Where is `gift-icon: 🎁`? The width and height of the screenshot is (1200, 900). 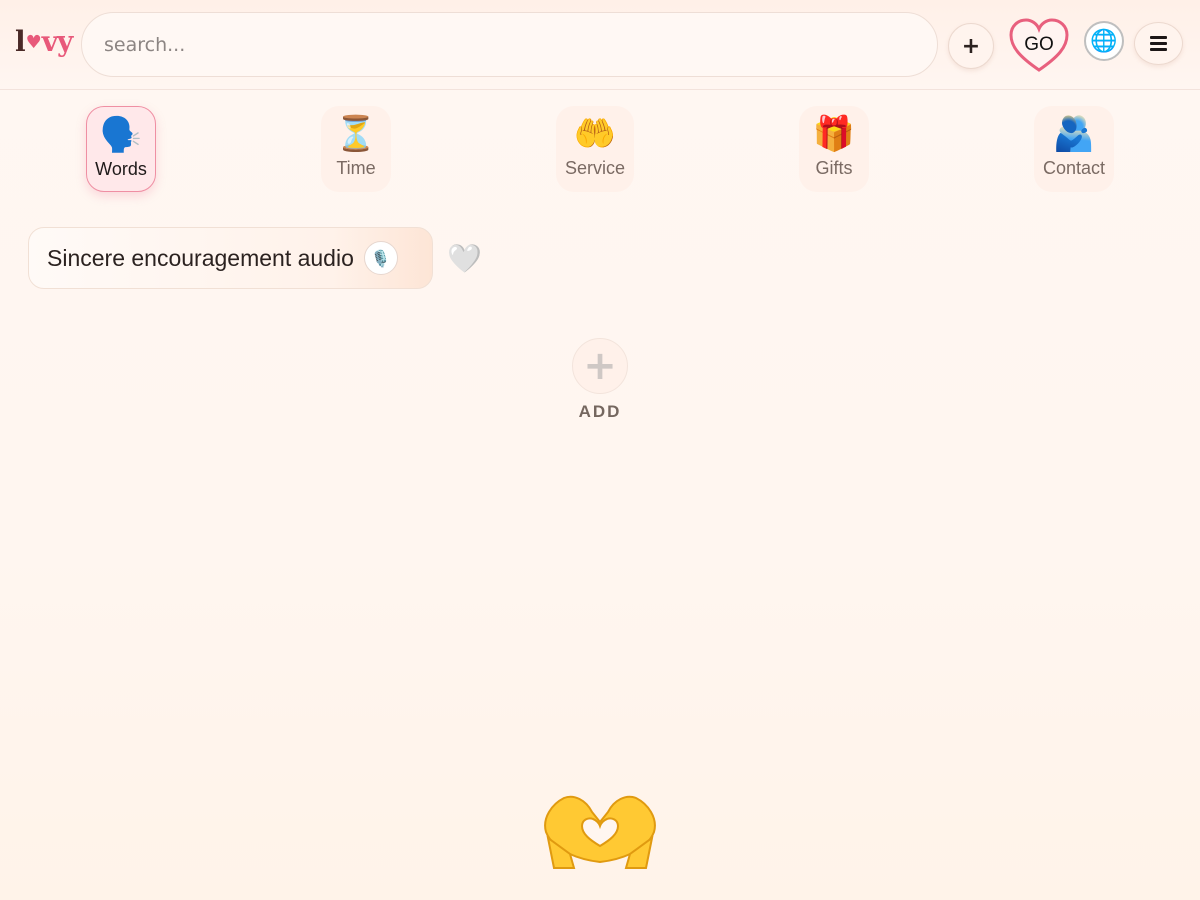 gift-icon: 🎁 is located at coordinates (834, 134).